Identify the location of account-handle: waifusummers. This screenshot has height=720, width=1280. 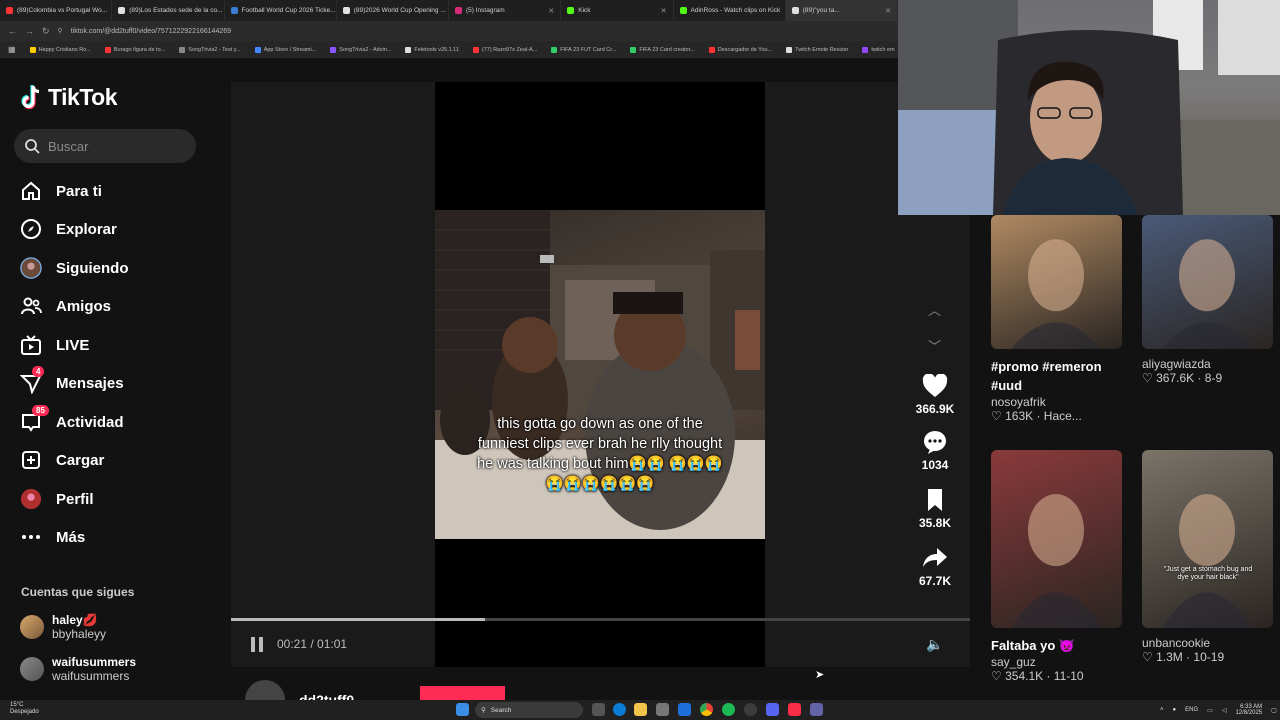
(91, 676).